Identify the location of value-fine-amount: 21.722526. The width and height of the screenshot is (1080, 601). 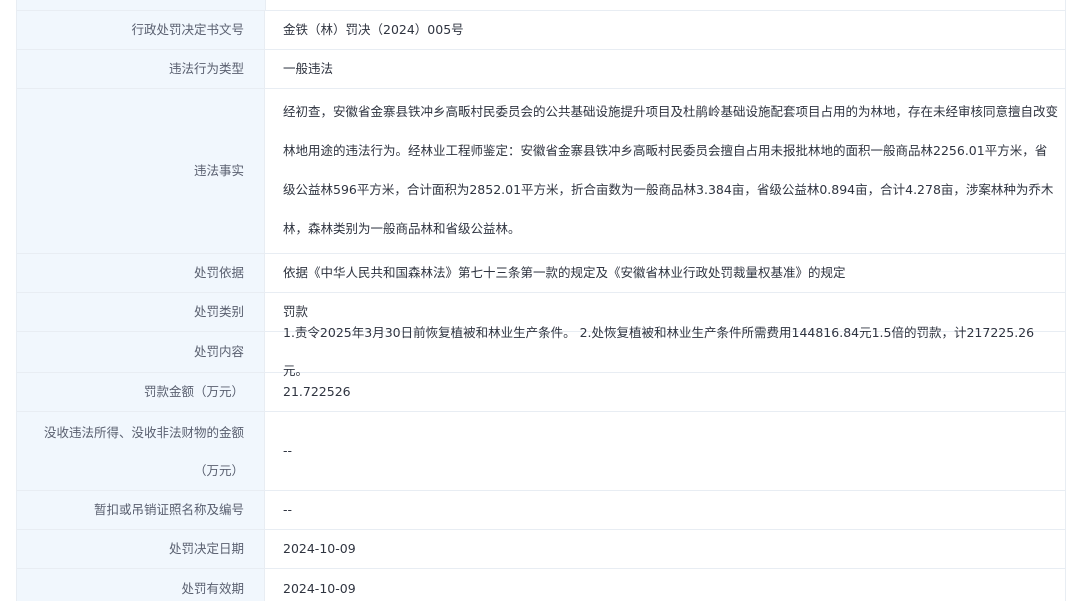
(317, 391).